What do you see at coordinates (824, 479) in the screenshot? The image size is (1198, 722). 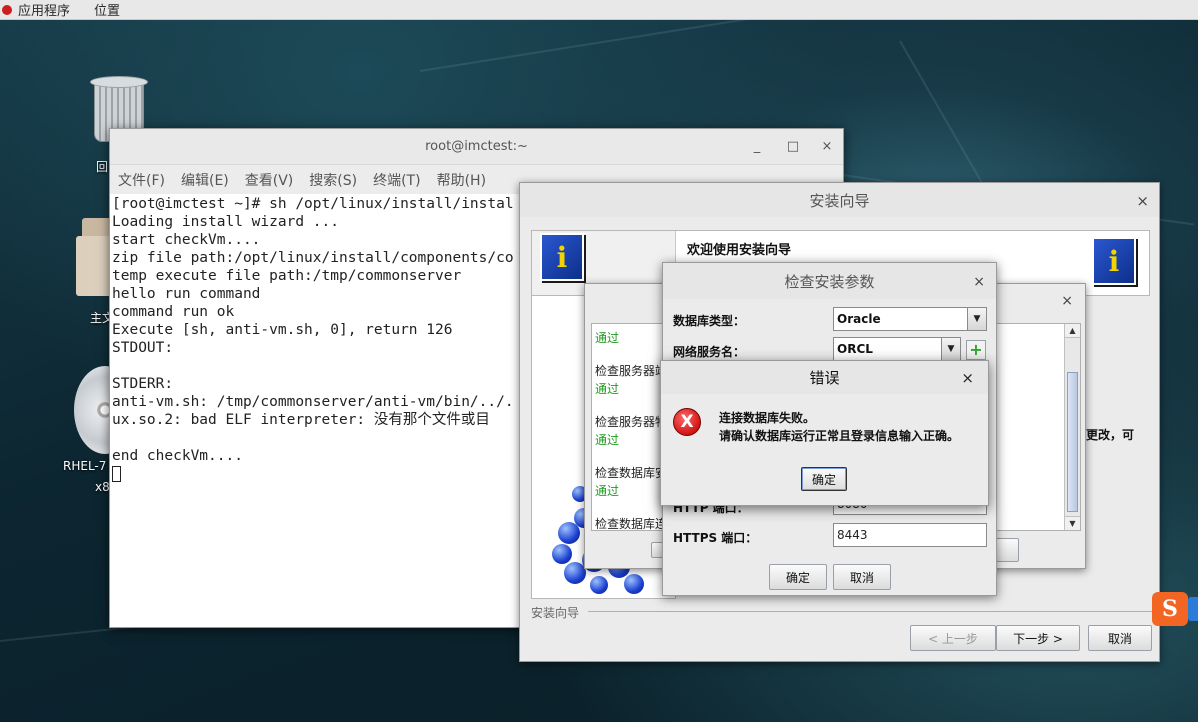 I see `error-ok-button: 确定` at bounding box center [824, 479].